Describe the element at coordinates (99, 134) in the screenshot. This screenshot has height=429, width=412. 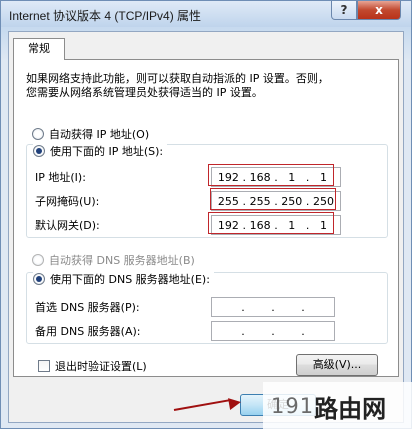
I see `ip-auto-label: 自动获得 IP 地址(O)` at that location.